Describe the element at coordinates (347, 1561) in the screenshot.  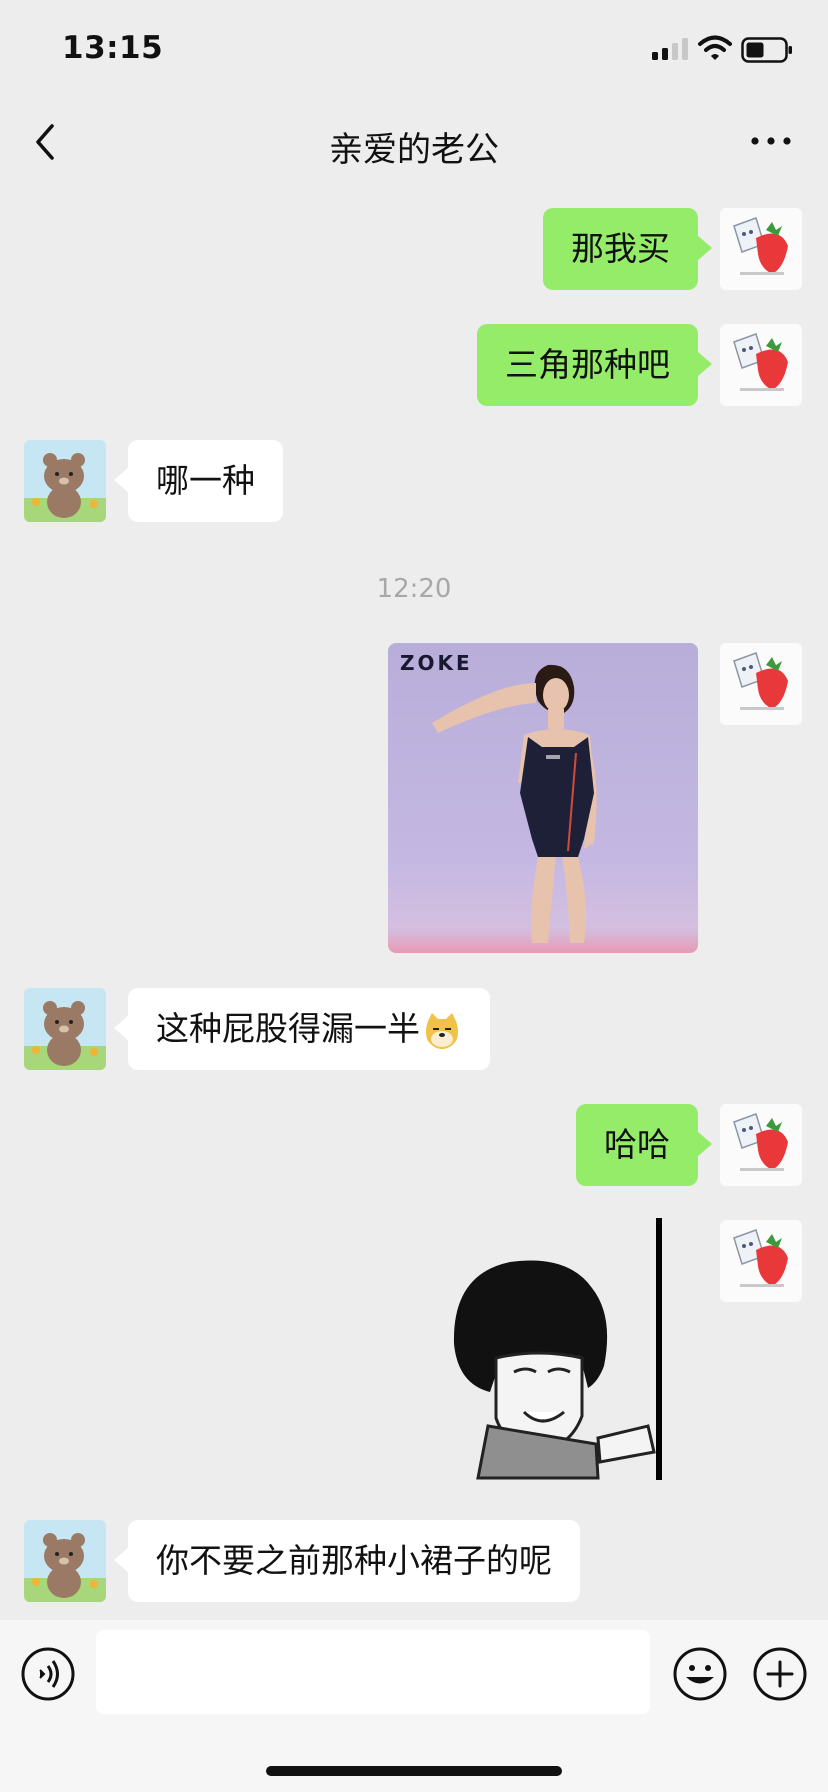
I see `message-bubble: 你不要之前那种小裙子的呢` at that location.